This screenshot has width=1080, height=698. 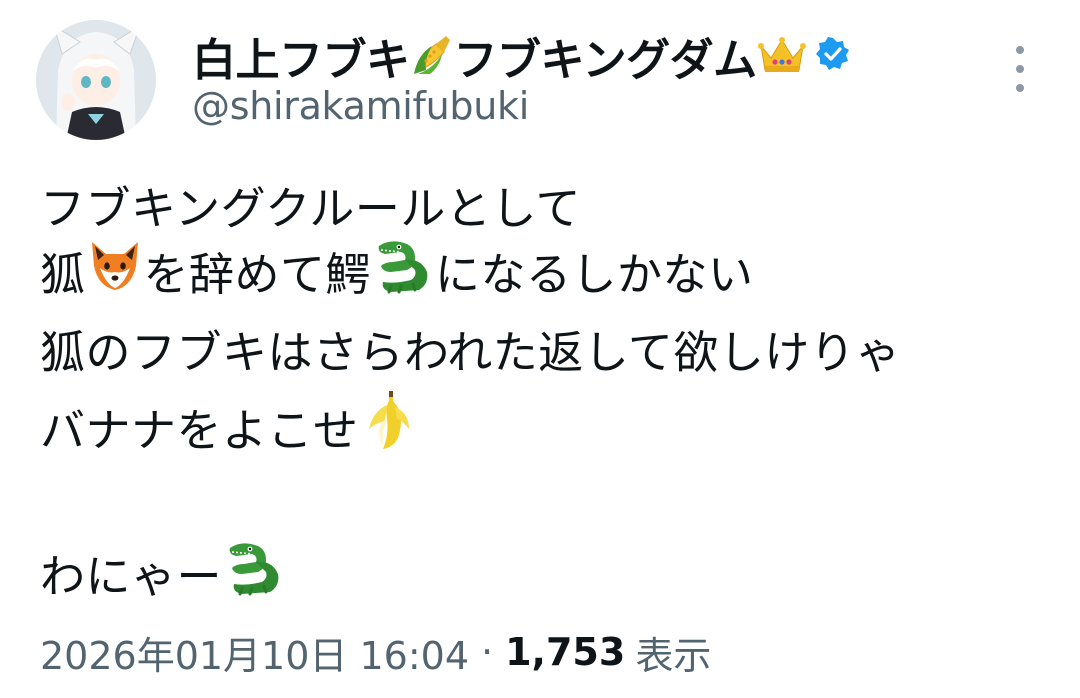 I want to click on tweet-text-segment: 狐のフブキはさらわれた返して欲しけりゃ, so click(x=470, y=352).